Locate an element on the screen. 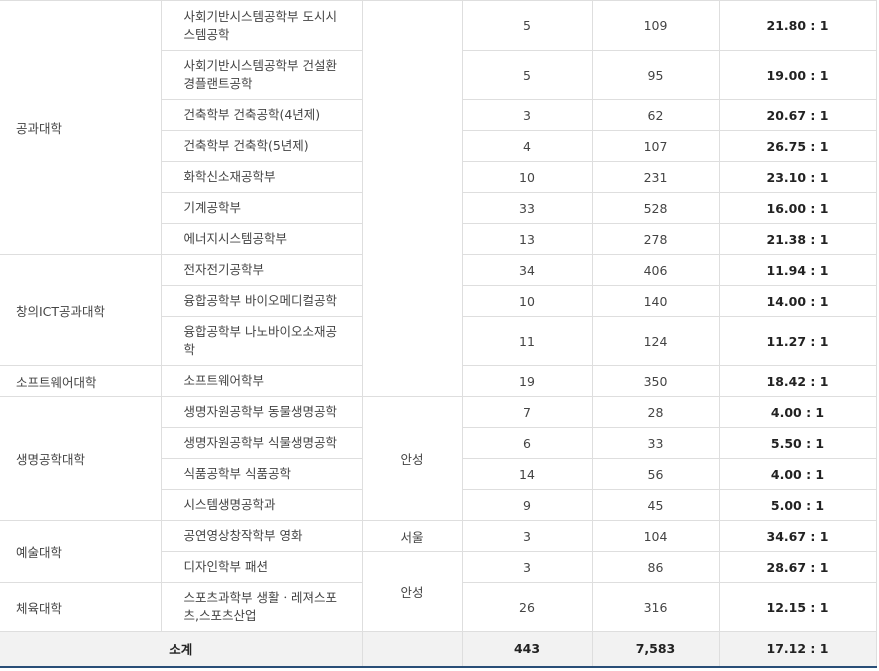 The width and height of the screenshot is (879, 671). ratio-cell: 21.38 : 1 is located at coordinates (797, 239).